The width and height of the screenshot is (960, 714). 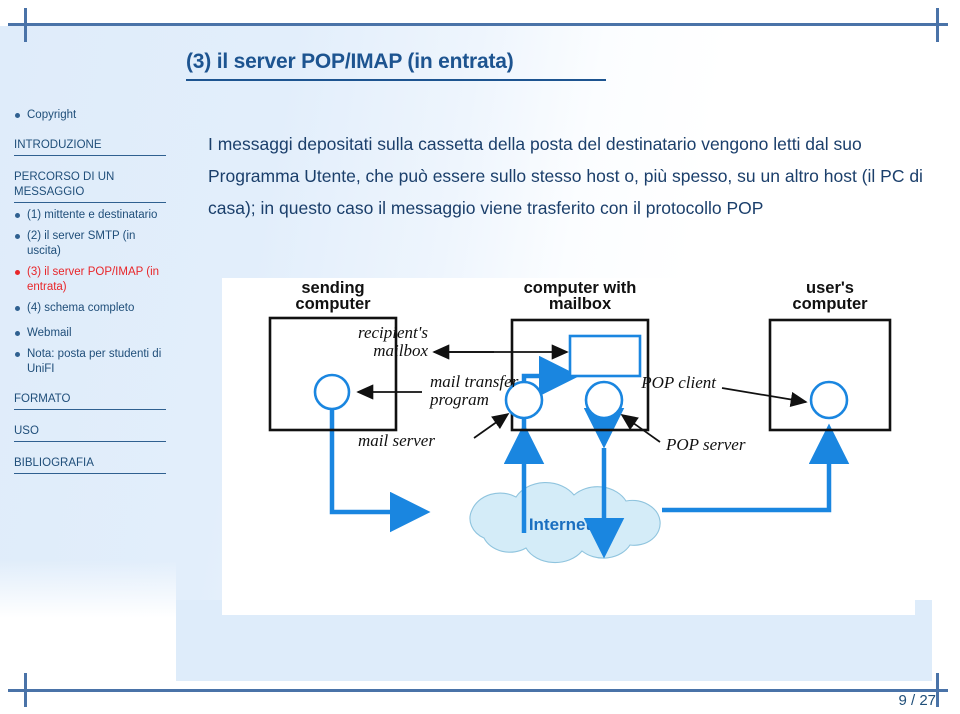 I want to click on sidebar-section-formato: FORMATO, so click(x=90, y=401).